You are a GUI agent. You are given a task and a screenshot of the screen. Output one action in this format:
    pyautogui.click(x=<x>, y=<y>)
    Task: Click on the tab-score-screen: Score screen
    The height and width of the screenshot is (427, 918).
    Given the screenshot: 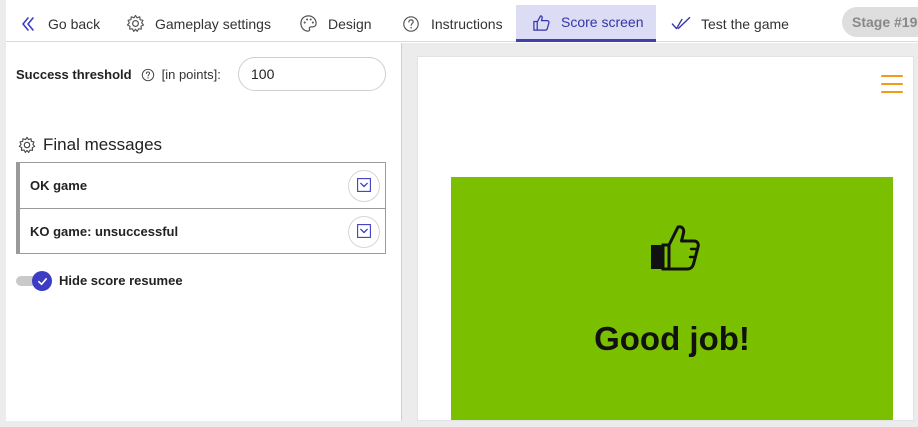 What is the action you would take?
    pyautogui.click(x=586, y=23)
    